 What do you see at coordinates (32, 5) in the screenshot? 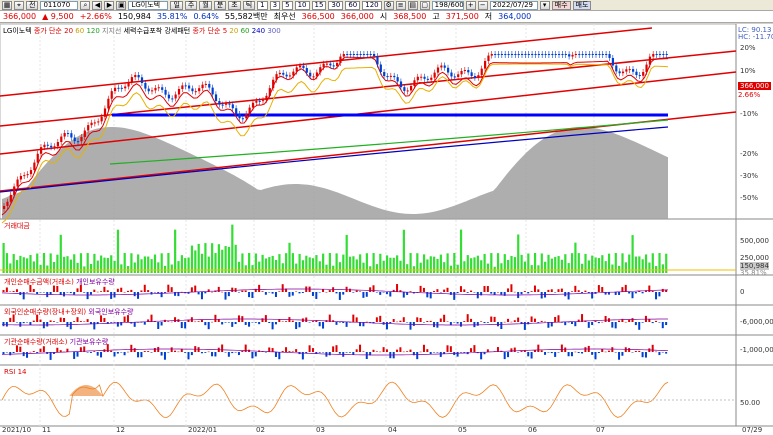
I see `market-select: 전` at bounding box center [32, 5].